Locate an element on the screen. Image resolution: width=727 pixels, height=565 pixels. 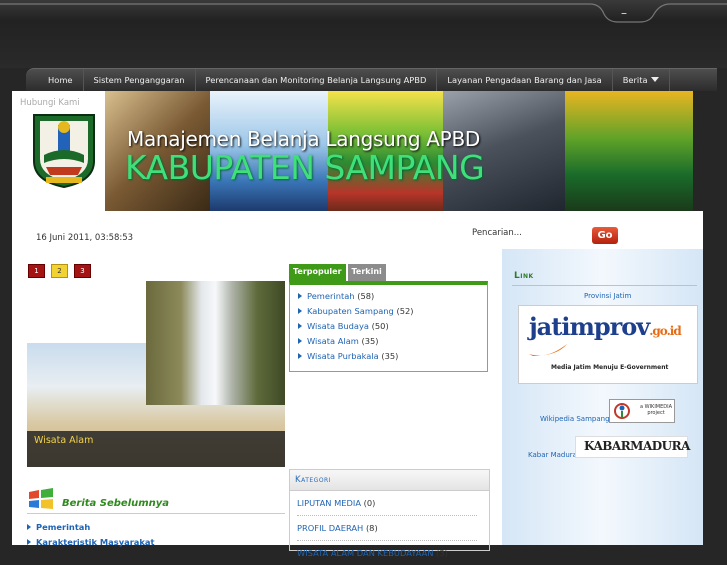
slider-page-1: 1 is located at coordinates (36, 271).